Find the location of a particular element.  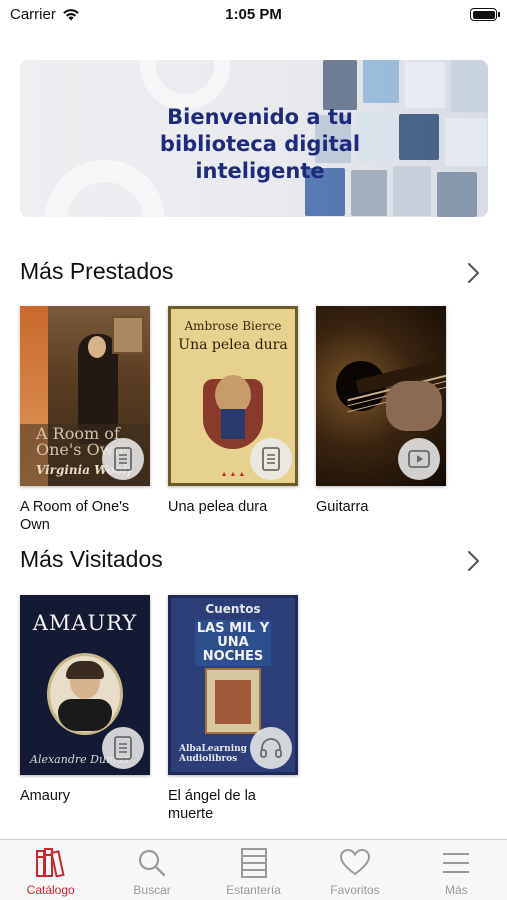

search-icon is located at coordinates (152, 863).